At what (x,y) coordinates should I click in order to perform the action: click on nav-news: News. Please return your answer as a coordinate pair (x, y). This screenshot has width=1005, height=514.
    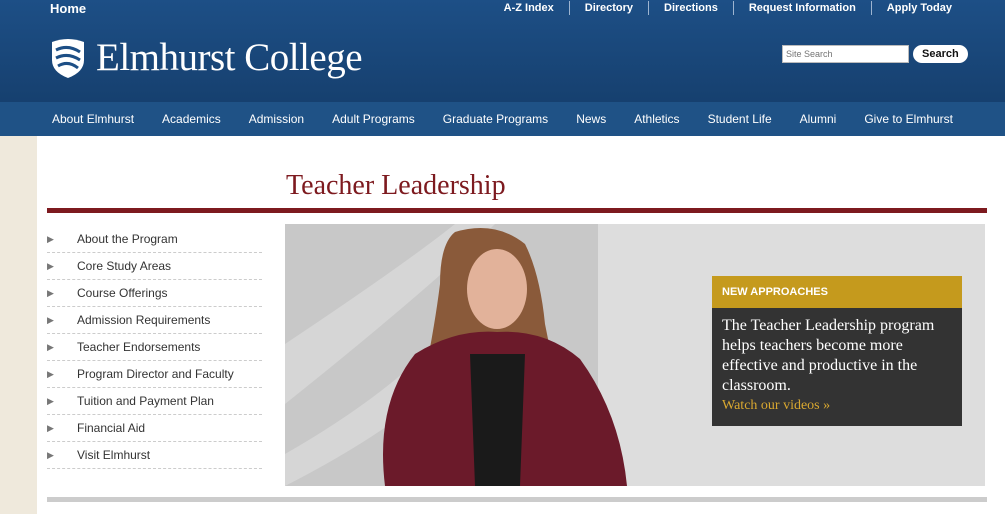
    Looking at the image, I should click on (591, 119).